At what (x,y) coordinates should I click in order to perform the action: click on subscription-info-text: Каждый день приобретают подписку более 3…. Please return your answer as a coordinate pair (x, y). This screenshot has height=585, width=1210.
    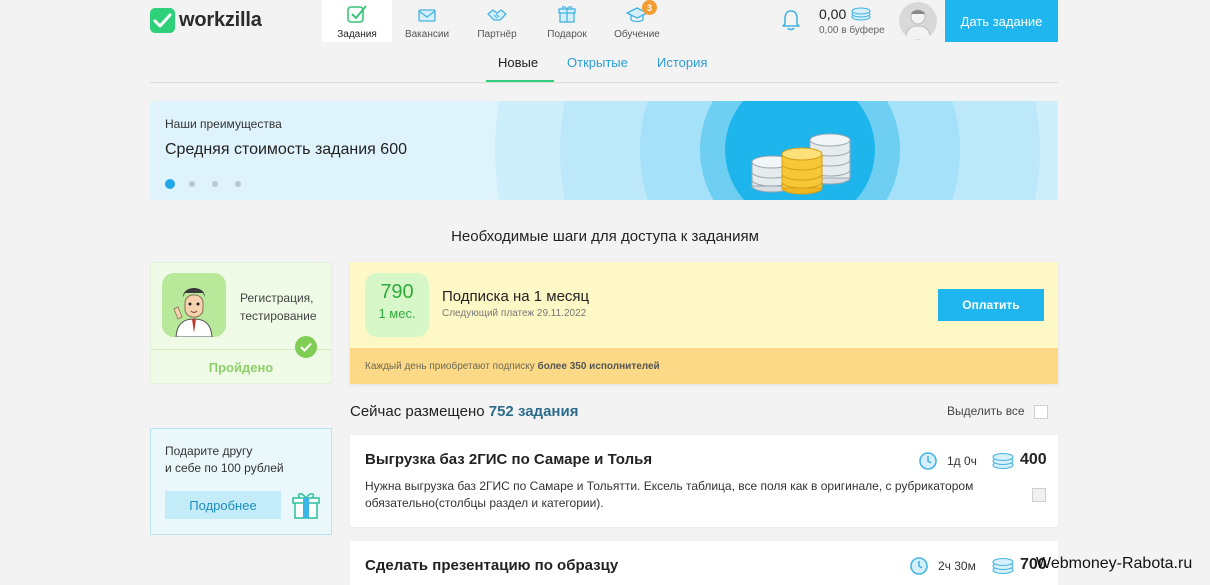
    Looking at the image, I should click on (512, 366).